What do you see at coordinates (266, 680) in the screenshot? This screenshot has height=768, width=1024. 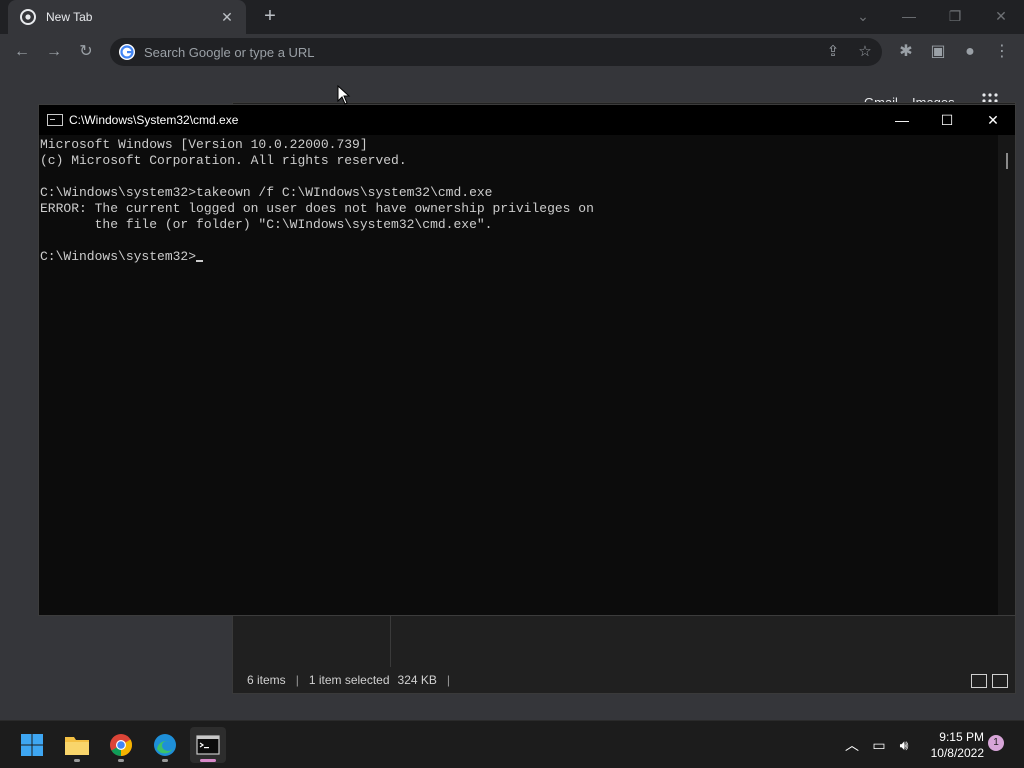 I see `status-item-count: 6 items` at bounding box center [266, 680].